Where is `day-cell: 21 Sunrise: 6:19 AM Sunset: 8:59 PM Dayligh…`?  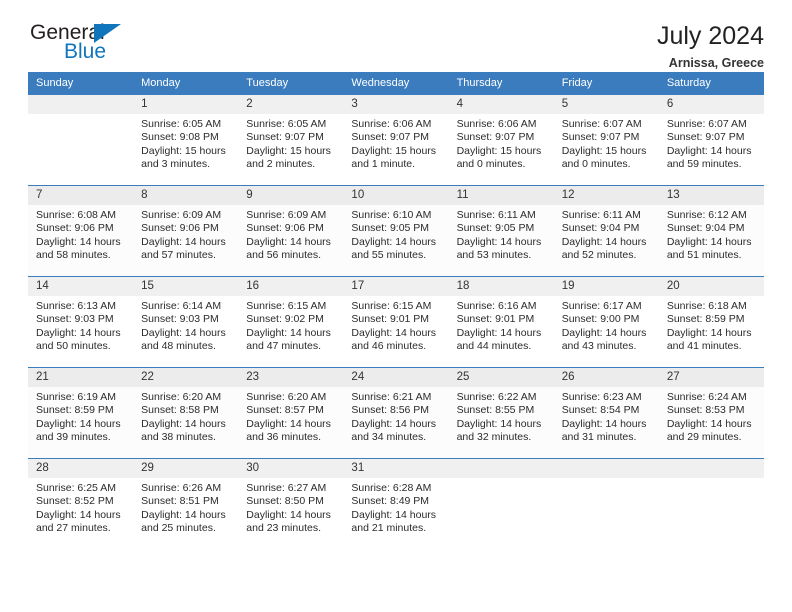 day-cell: 21 Sunrise: 6:19 AM Sunset: 8:59 PM Dayligh… is located at coordinates (81, 413).